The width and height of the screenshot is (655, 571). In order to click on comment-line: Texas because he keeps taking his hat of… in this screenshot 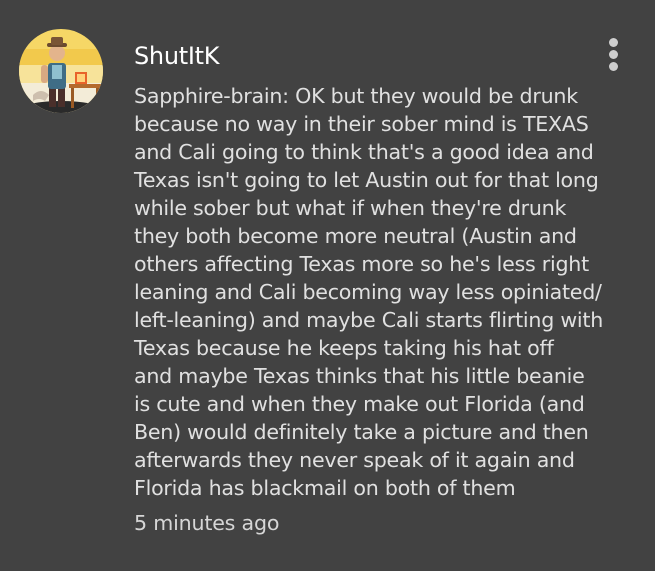, I will do `click(344, 348)`.